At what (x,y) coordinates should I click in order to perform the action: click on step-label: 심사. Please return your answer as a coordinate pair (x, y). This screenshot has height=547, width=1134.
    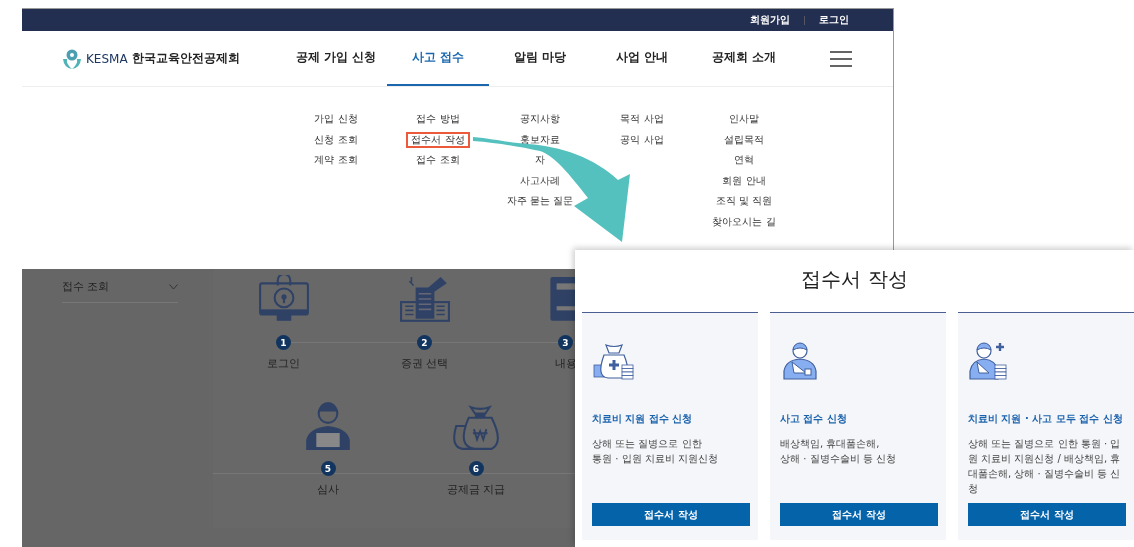
    Looking at the image, I should click on (328, 489).